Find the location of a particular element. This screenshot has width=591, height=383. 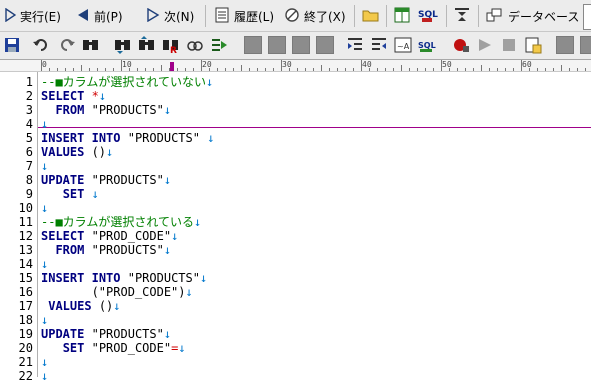

sql-button: SQL is located at coordinates (430, 16).